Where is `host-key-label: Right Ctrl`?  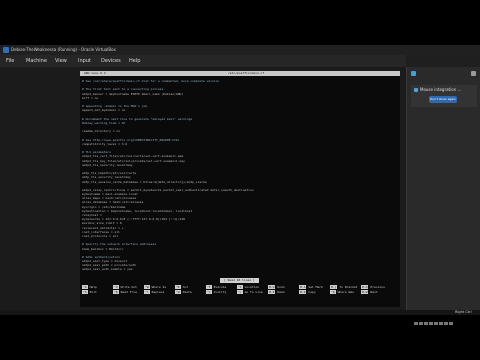 host-key-label: Right Ctrl is located at coordinates (463, 312).